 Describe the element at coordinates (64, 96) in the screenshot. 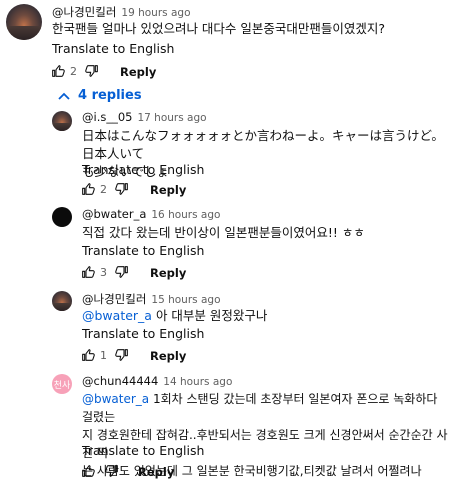

I see `chevron-up-icon` at that location.